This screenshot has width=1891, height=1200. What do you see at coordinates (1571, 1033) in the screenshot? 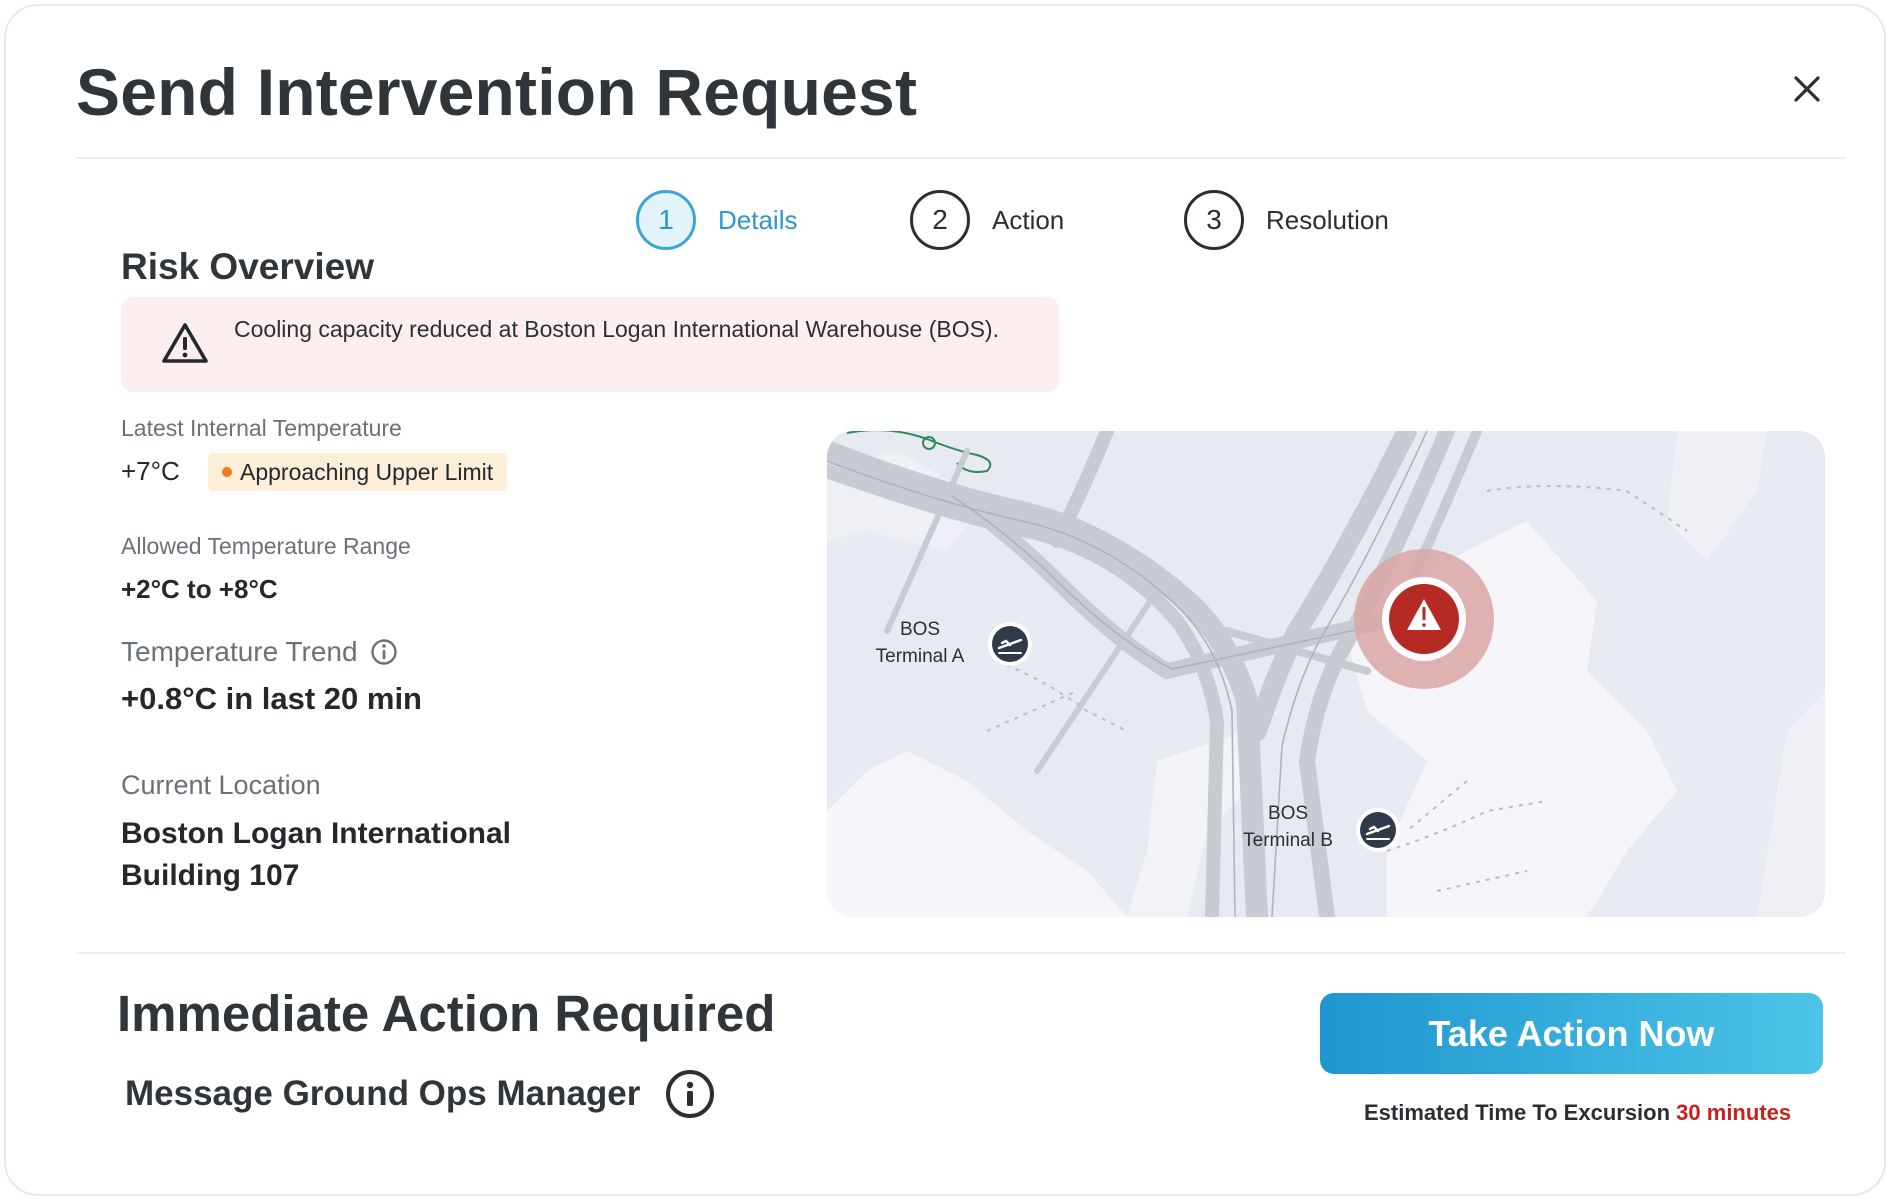
I see `take-action-now-button: Take Action Now` at bounding box center [1571, 1033].